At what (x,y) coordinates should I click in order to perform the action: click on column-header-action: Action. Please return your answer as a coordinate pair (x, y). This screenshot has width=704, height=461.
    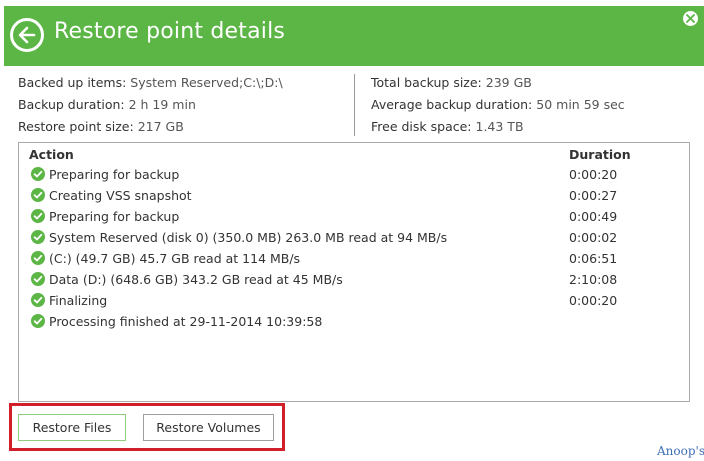
    Looking at the image, I should click on (51, 154).